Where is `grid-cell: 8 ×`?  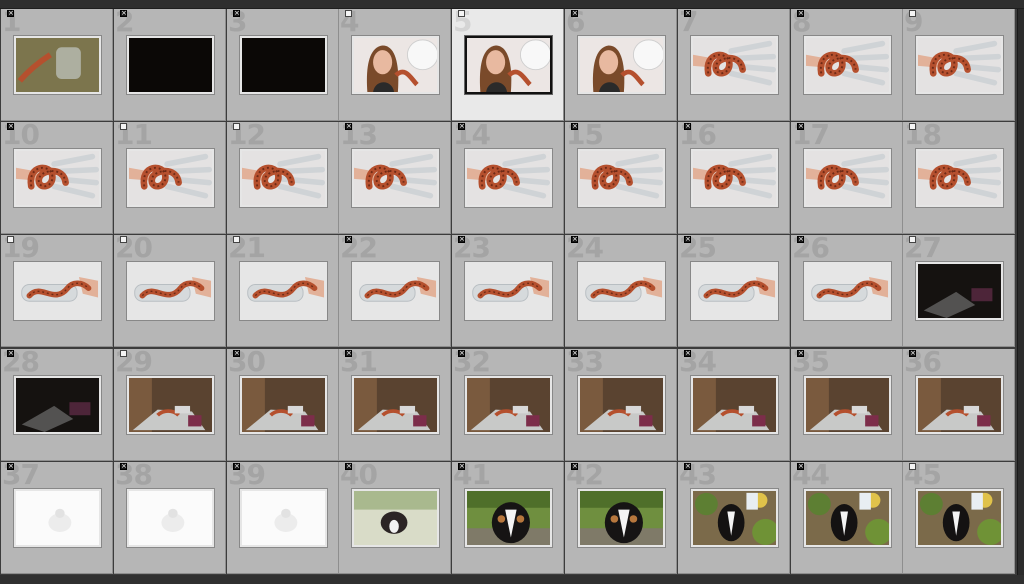 grid-cell: 8 × is located at coordinates (847, 65).